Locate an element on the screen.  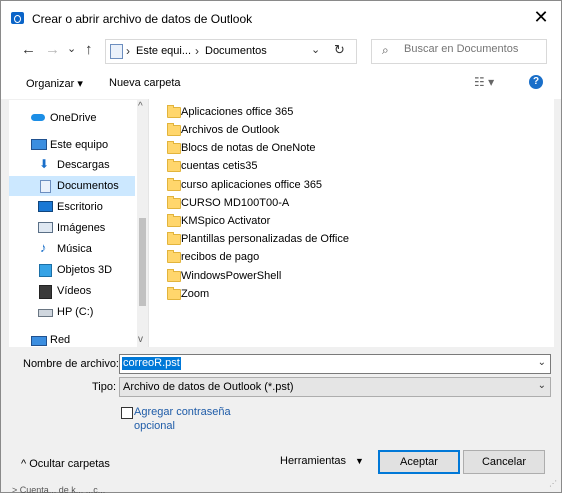
cancel-button: Cancelar is located at coordinates (504, 462).